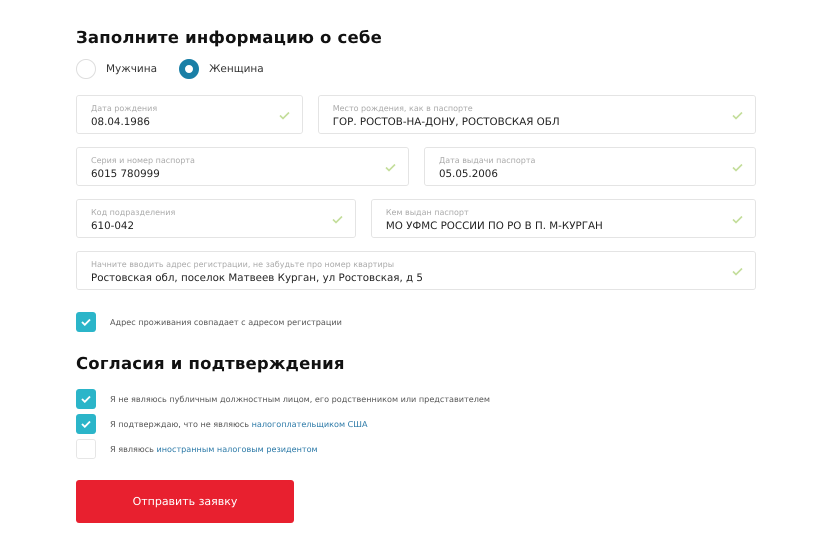 The image size is (828, 537). Describe the element at coordinates (211, 363) in the screenshot. I see `section-title: Согласия и подтверждения` at that location.